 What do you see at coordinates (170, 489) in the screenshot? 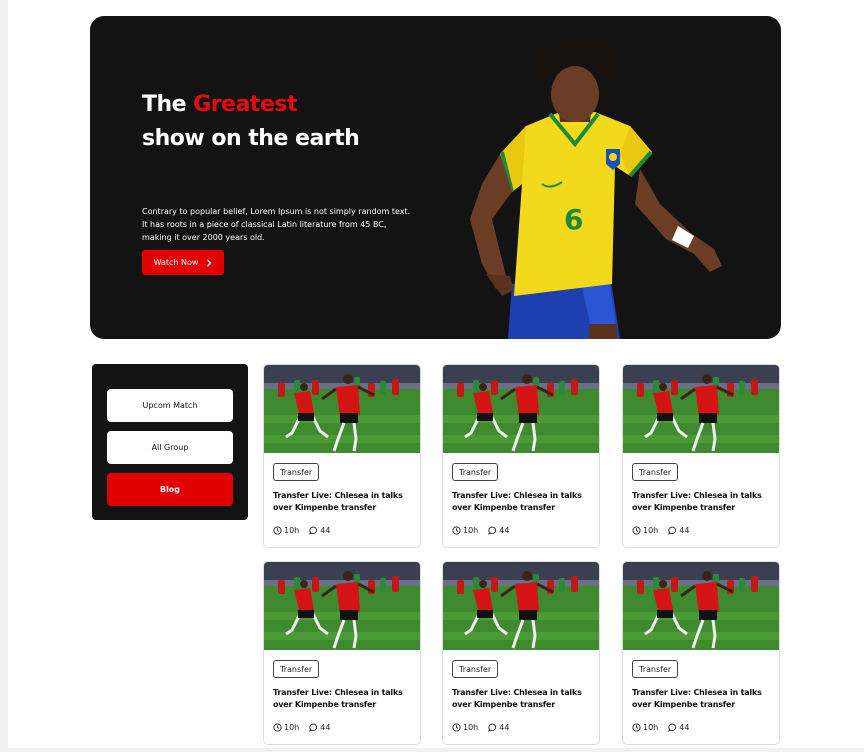
I see `sidebar-item-blog: Blog` at bounding box center [170, 489].